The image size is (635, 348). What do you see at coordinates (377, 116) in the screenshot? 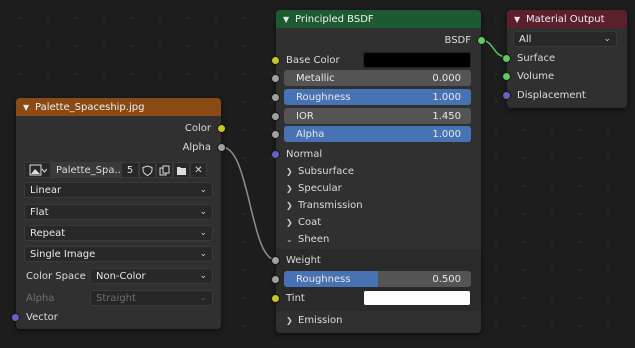
I see `ior-slider: IOR 1.450` at bounding box center [377, 116].